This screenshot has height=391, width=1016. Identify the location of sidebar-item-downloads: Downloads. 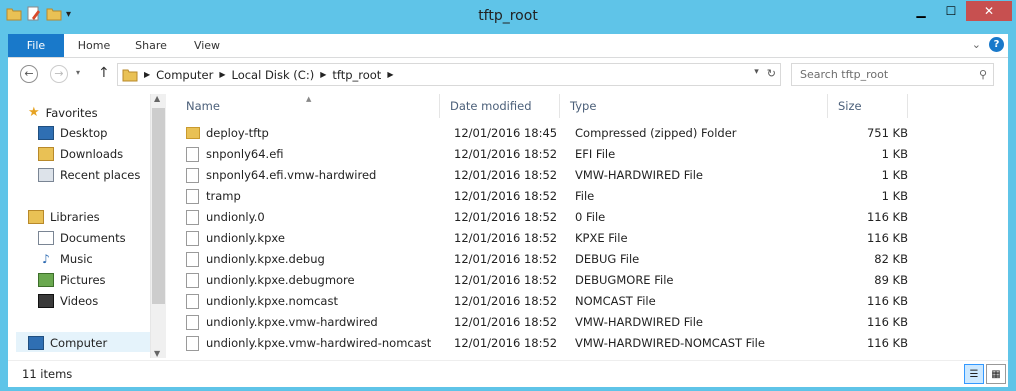
(80, 154).